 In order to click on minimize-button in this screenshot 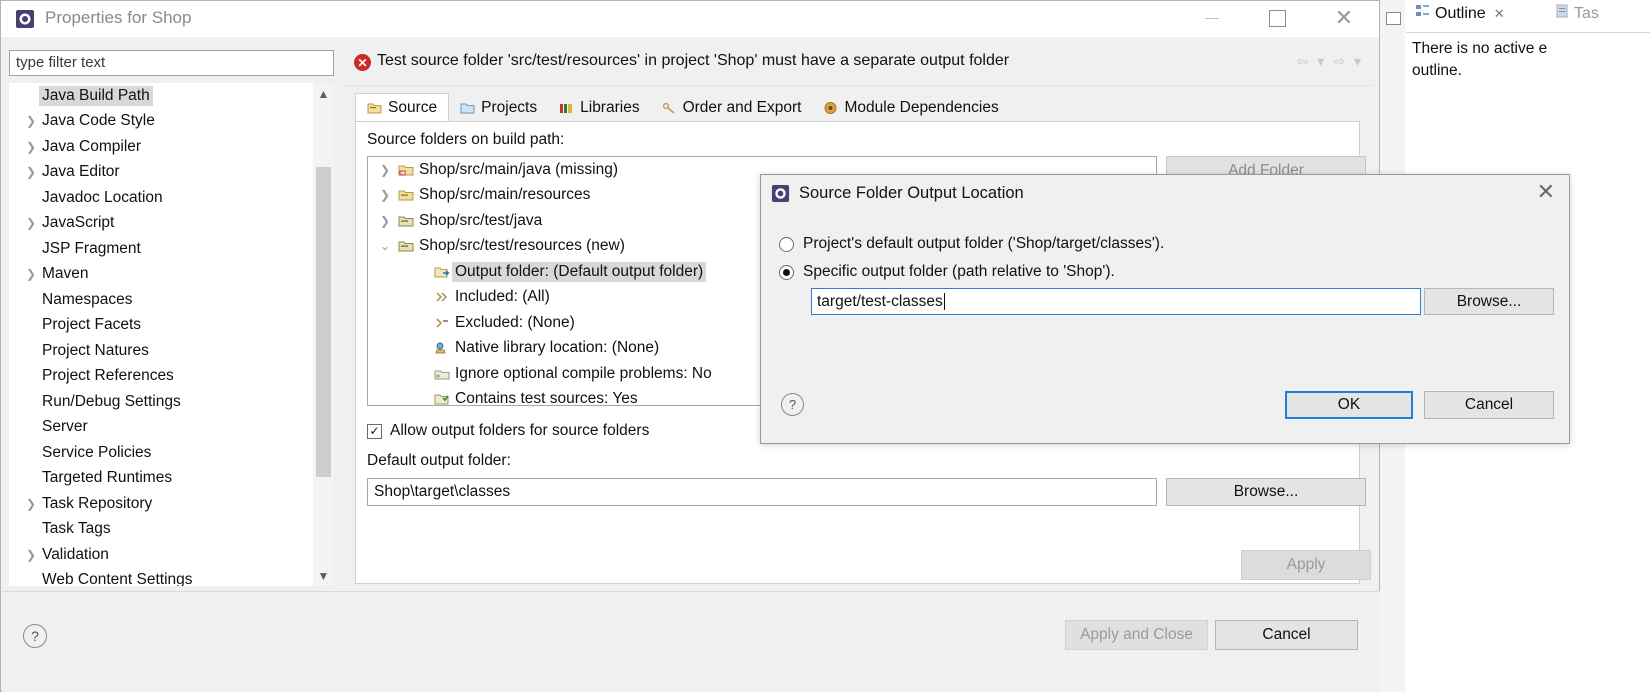, I will do `click(1212, 18)`.